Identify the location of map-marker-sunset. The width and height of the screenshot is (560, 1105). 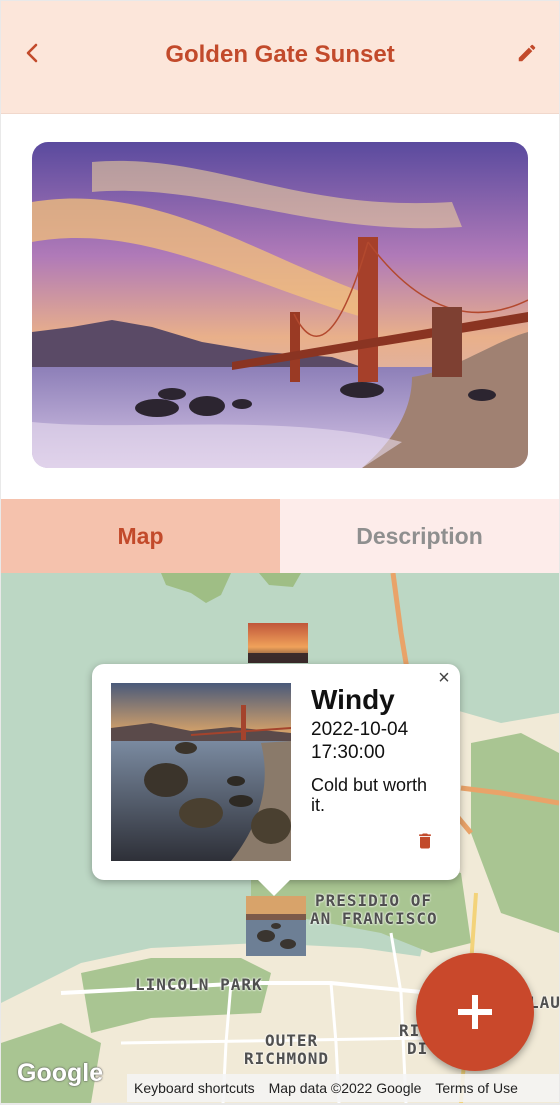
(278, 643).